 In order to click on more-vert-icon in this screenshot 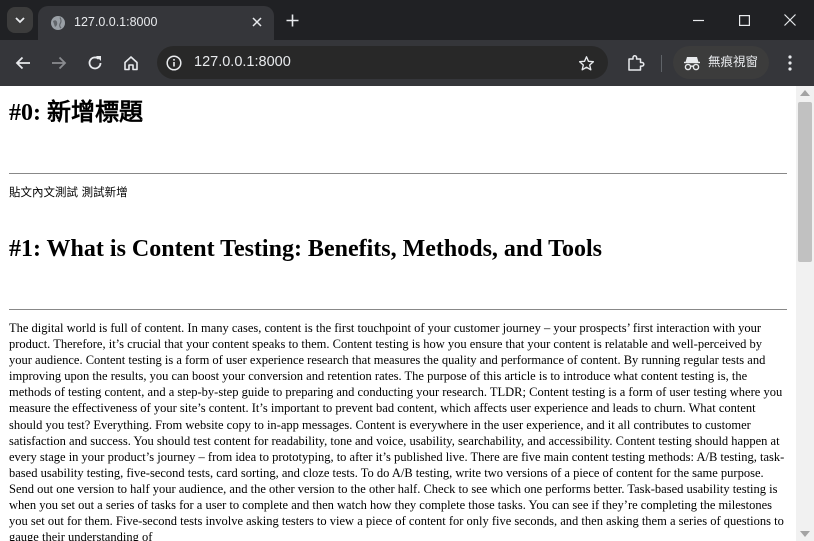, I will do `click(790, 63)`.